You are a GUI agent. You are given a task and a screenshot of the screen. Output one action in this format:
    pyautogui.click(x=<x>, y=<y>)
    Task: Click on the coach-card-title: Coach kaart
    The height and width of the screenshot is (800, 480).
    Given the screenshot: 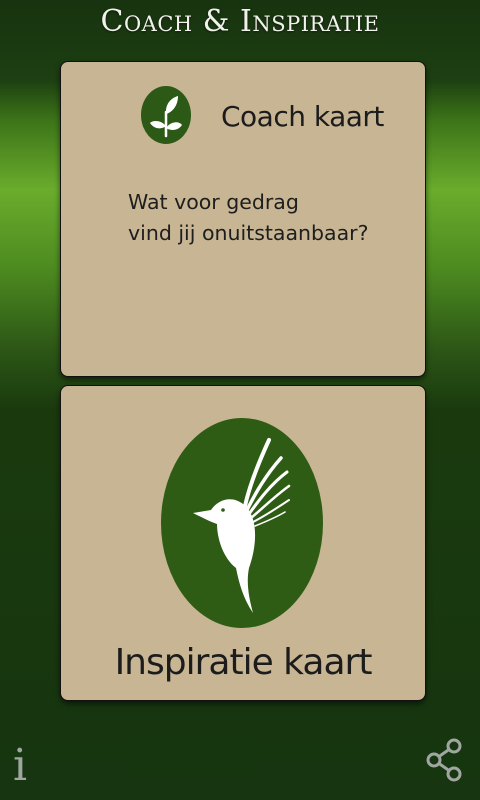 What is the action you would take?
    pyautogui.click(x=302, y=116)
    